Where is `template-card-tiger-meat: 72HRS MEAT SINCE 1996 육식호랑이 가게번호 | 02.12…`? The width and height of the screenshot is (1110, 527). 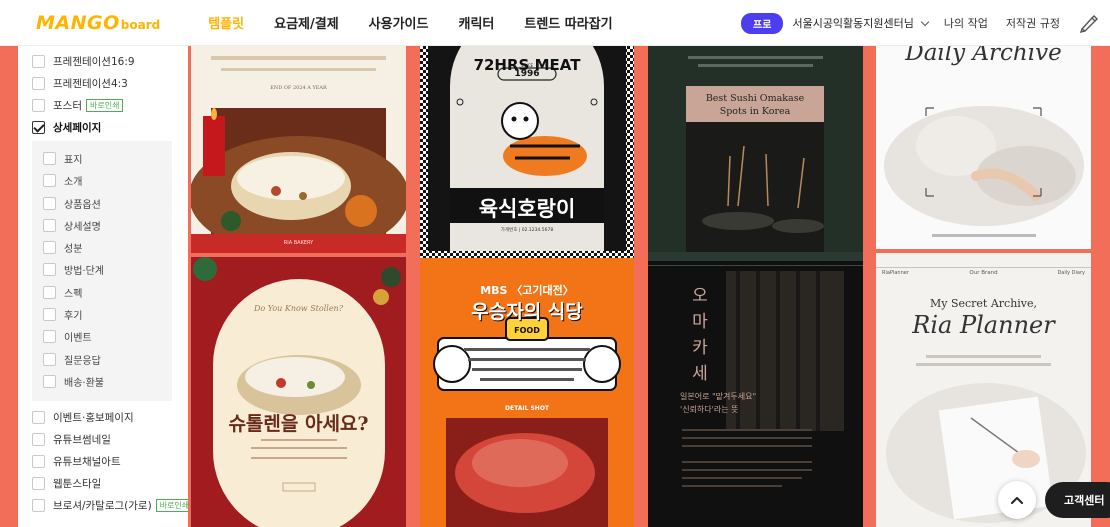
template-card-tiger-meat: 72HRS MEAT SINCE 1996 육식호랑이 가게번호 | 02.12… is located at coordinates (527, 152).